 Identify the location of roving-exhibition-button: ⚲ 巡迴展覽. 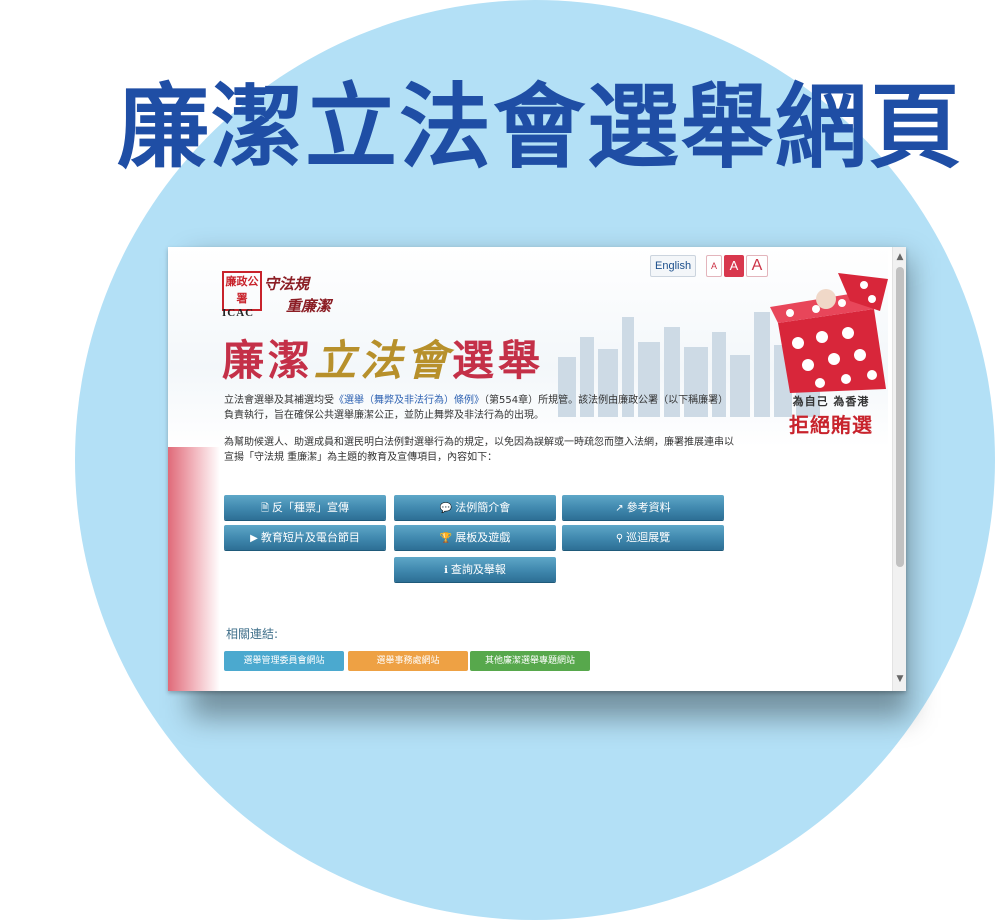
(643, 537).